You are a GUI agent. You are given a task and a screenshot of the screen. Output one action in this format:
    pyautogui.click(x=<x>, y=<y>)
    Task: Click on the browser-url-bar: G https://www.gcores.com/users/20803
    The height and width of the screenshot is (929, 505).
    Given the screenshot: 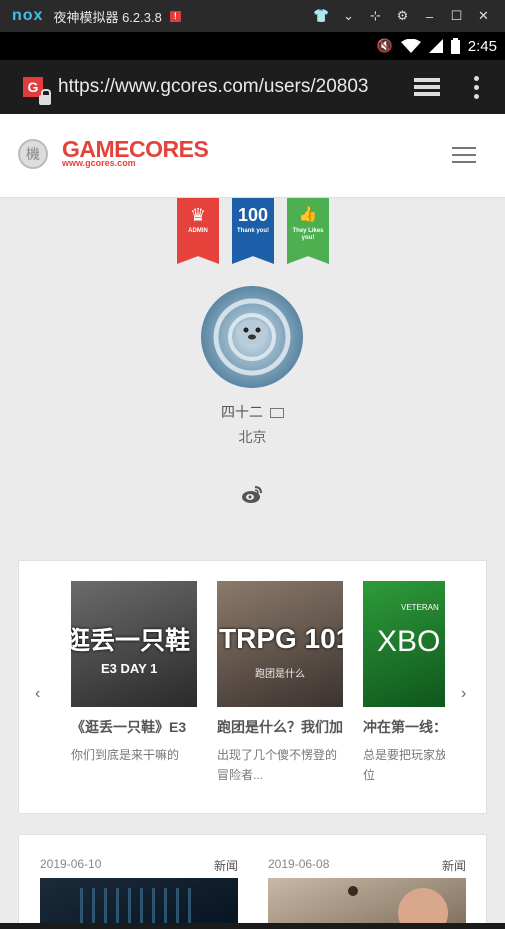 What is the action you would take?
    pyautogui.click(x=252, y=87)
    